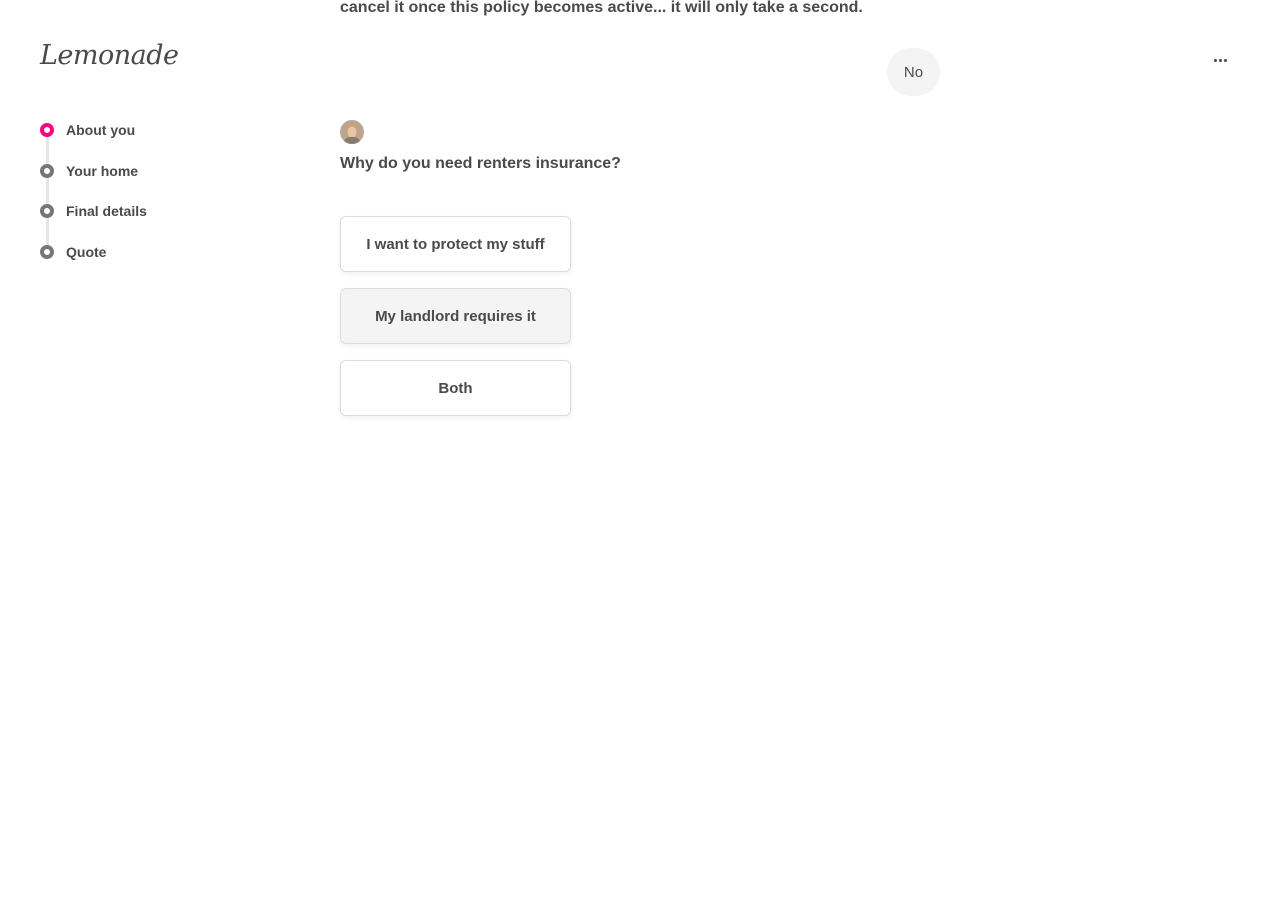 This screenshot has height=900, width=1280. What do you see at coordinates (106, 211) in the screenshot?
I see `step-label: Final details` at bounding box center [106, 211].